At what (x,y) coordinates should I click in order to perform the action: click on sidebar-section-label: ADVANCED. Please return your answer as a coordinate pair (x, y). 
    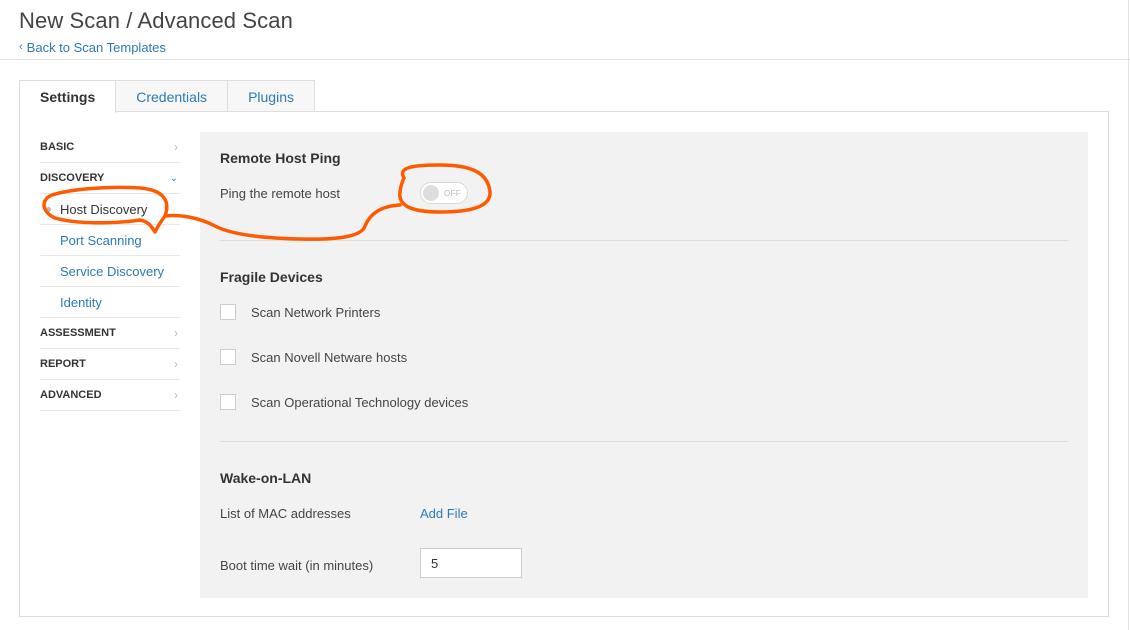
    Looking at the image, I should click on (71, 395).